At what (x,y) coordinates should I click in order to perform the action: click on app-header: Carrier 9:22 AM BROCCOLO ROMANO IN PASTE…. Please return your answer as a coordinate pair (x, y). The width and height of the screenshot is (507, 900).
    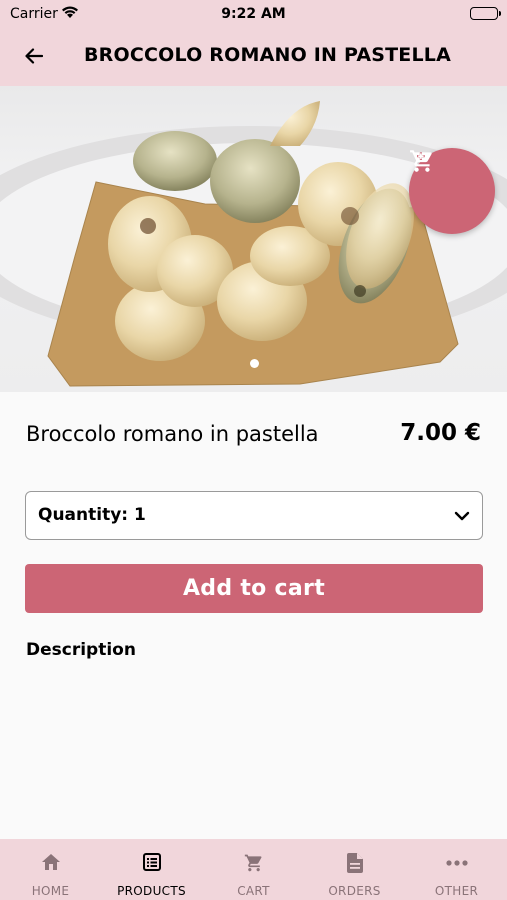
    Looking at the image, I should click on (253, 43).